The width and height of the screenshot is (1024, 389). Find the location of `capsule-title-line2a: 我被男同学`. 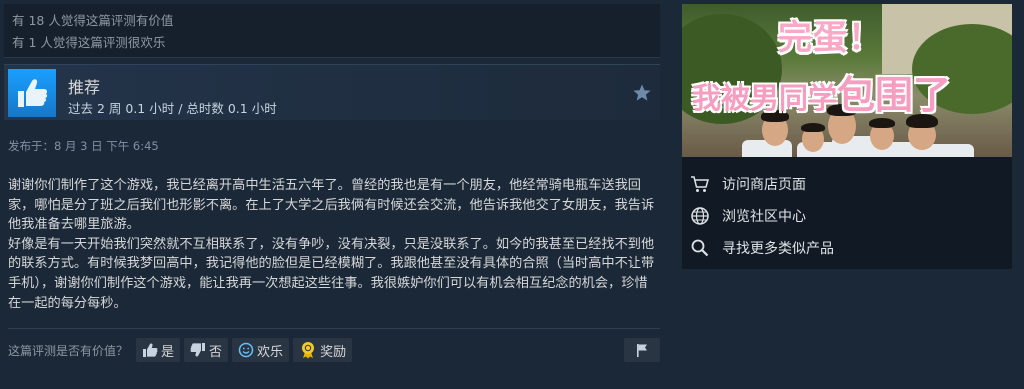

capsule-title-line2a: 我被男同学 is located at coordinates (765, 98).